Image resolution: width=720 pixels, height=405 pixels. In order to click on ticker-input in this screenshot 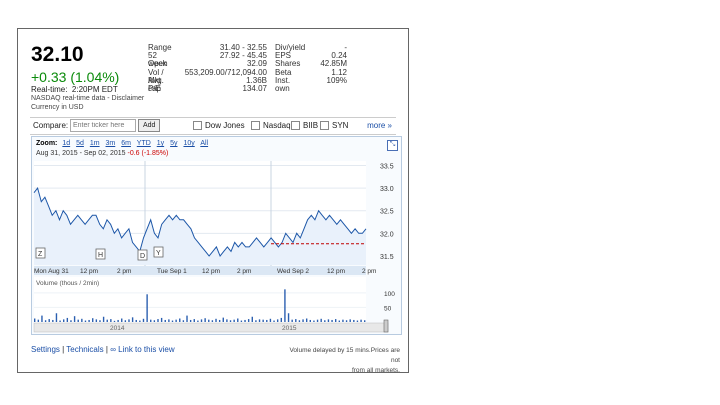, I will do `click(103, 125)`.